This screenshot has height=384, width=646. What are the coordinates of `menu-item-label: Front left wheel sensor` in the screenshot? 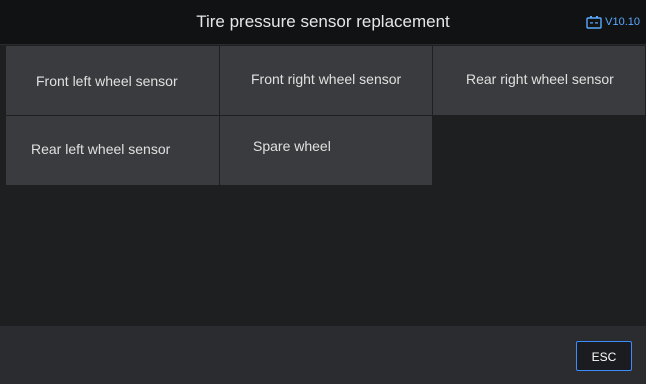 It's located at (107, 81).